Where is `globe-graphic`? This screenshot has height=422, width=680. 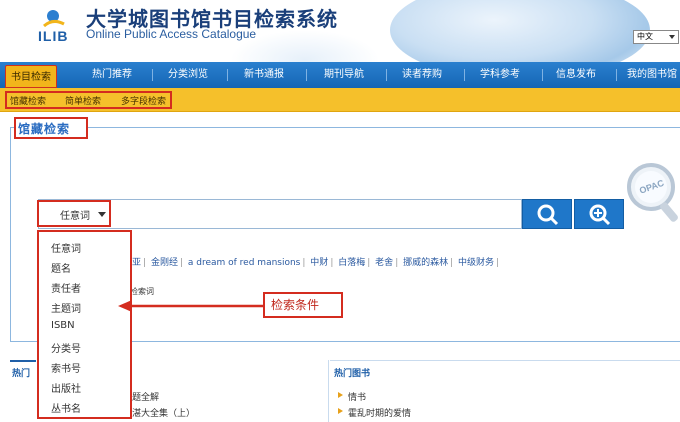
globe-graphic is located at coordinates (520, 31).